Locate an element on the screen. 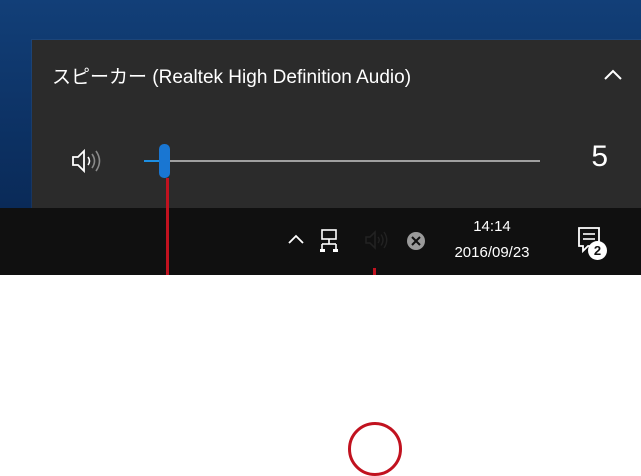 This screenshot has width=641, height=476. collapse-button is located at coordinates (613, 75).